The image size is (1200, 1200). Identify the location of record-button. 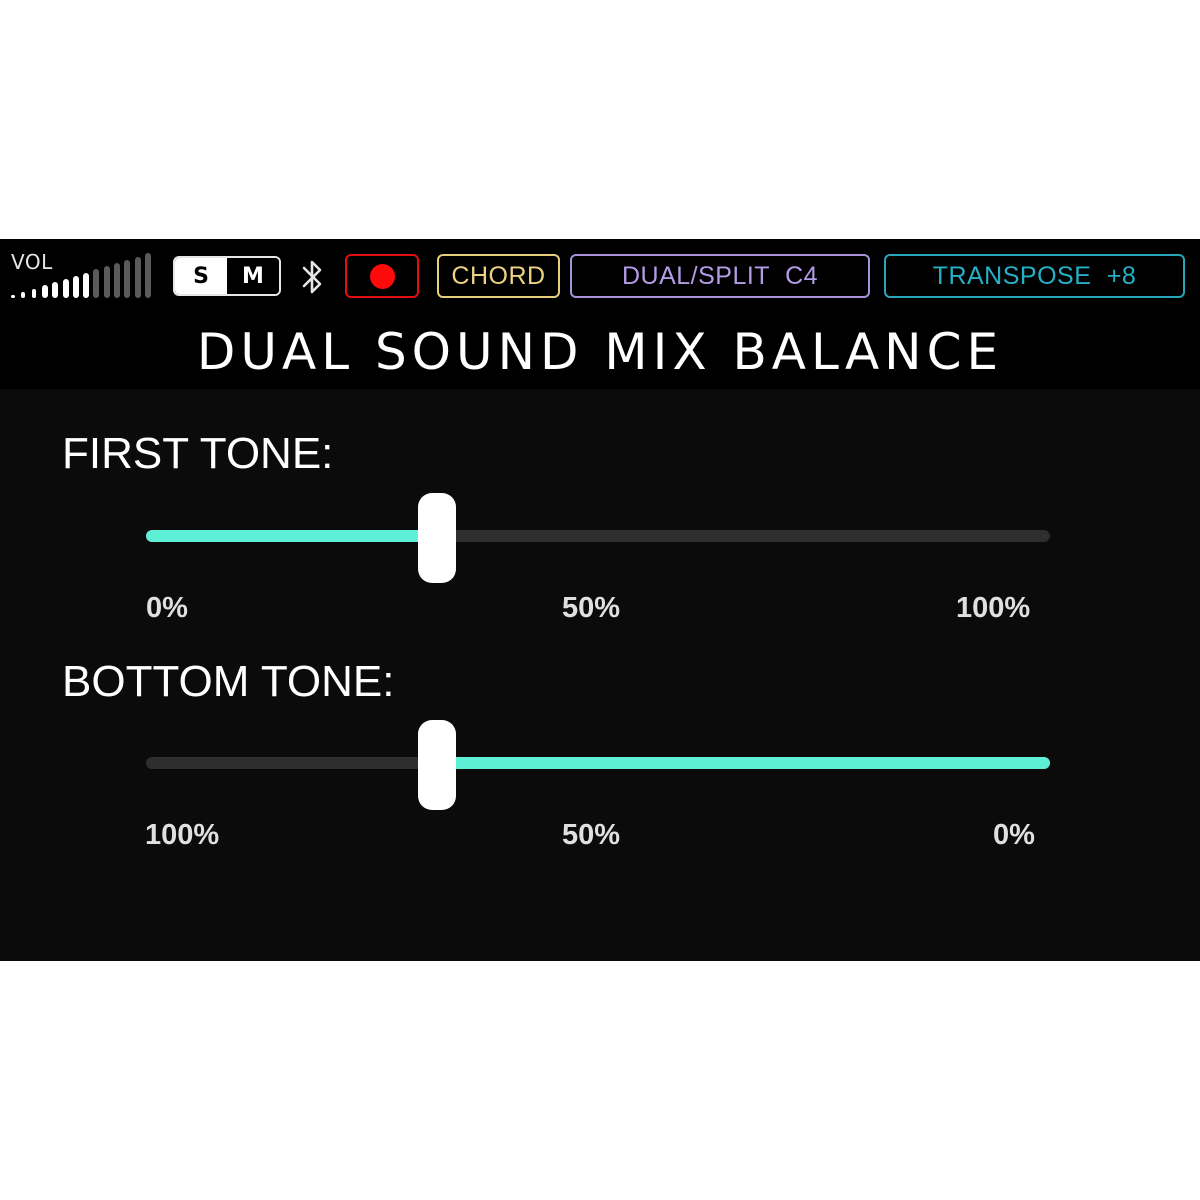
(382, 276).